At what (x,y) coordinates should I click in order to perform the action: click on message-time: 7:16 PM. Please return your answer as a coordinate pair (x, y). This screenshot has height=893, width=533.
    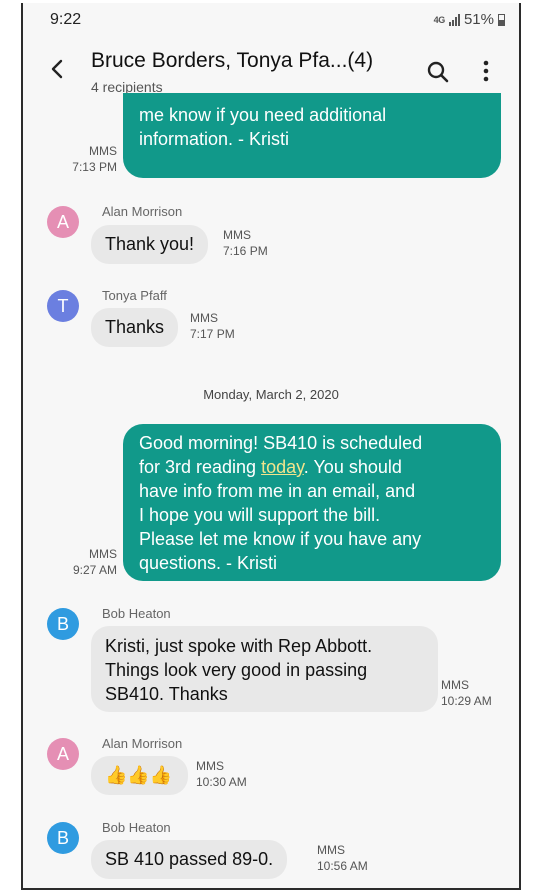
    Looking at the image, I should click on (245, 251).